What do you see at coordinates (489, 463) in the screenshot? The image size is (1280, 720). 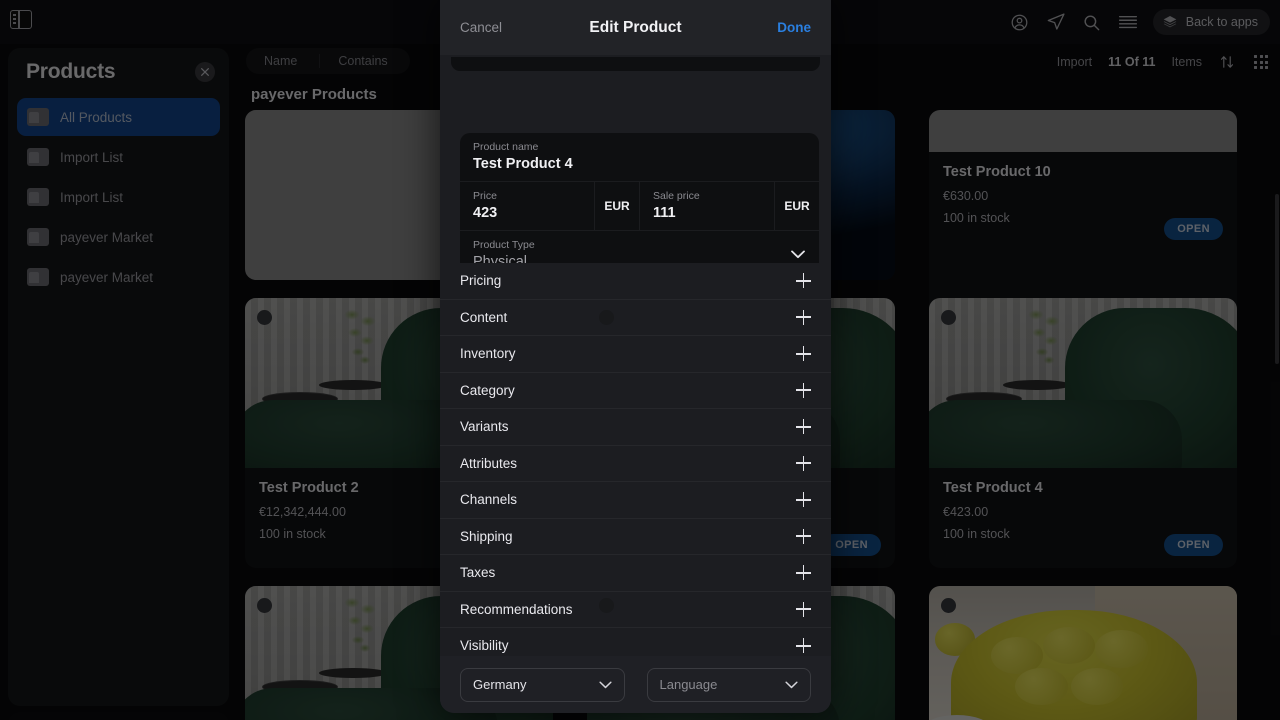 I see `accordion-label: Attributes` at bounding box center [489, 463].